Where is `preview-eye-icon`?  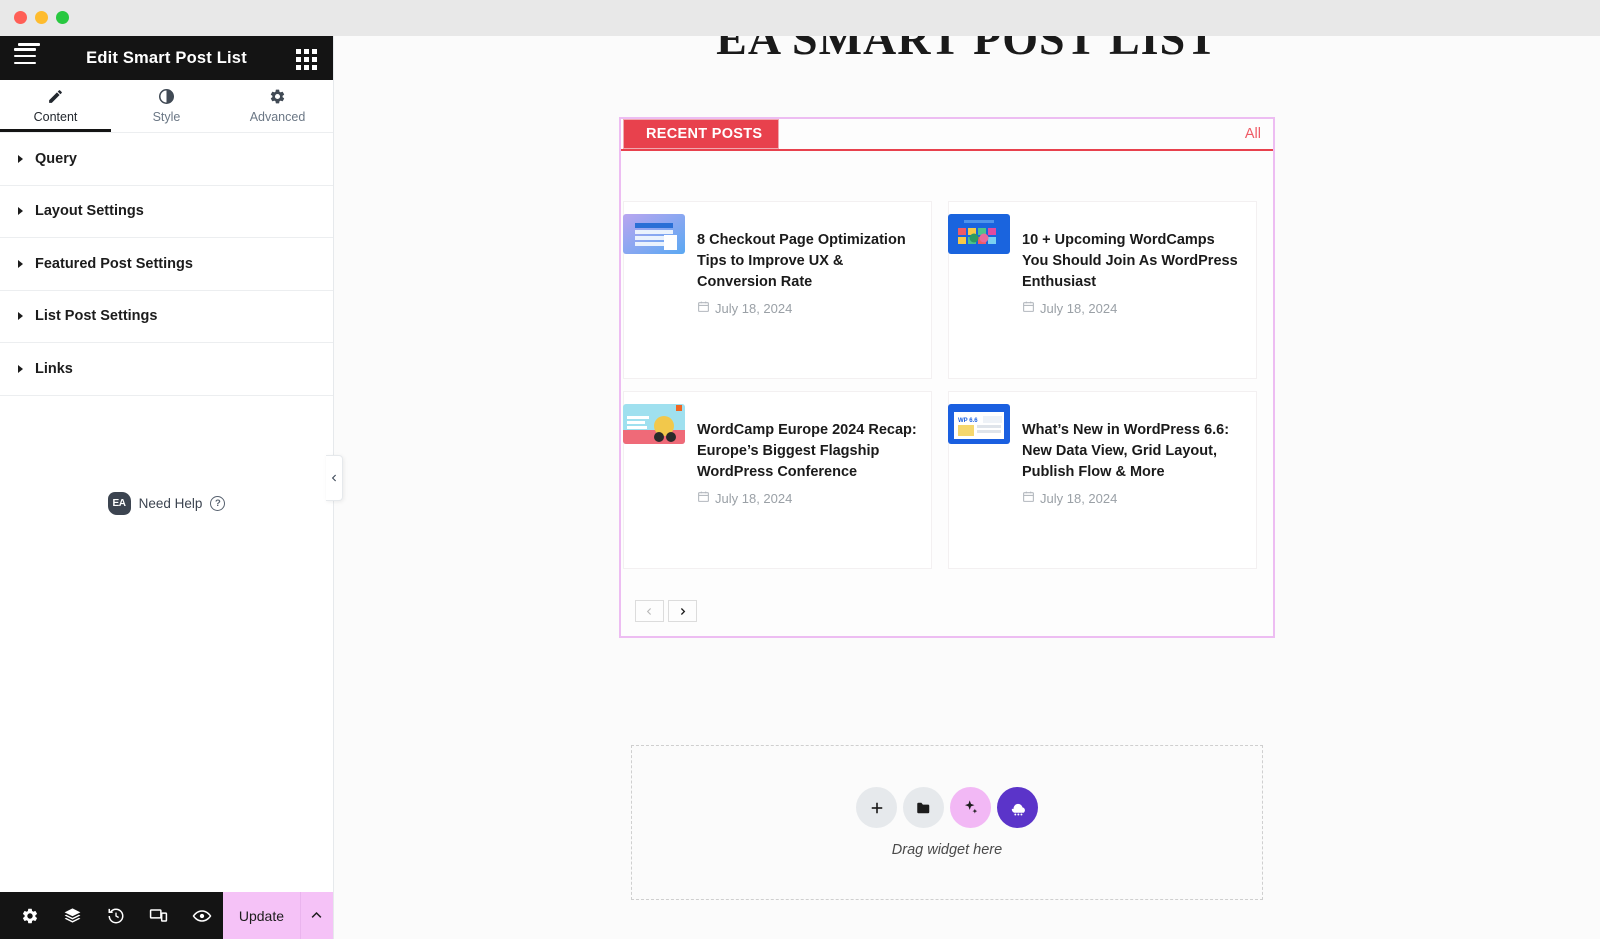
preview-eye-icon is located at coordinates (201, 915).